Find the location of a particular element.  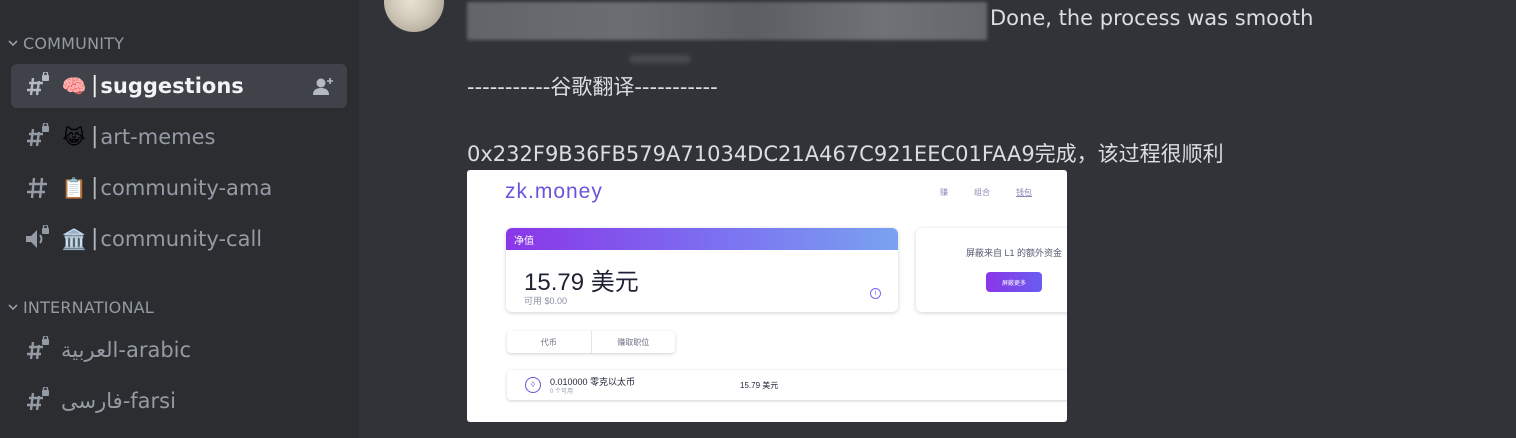

nav-wallet: 钱包 is located at coordinates (1024, 192).